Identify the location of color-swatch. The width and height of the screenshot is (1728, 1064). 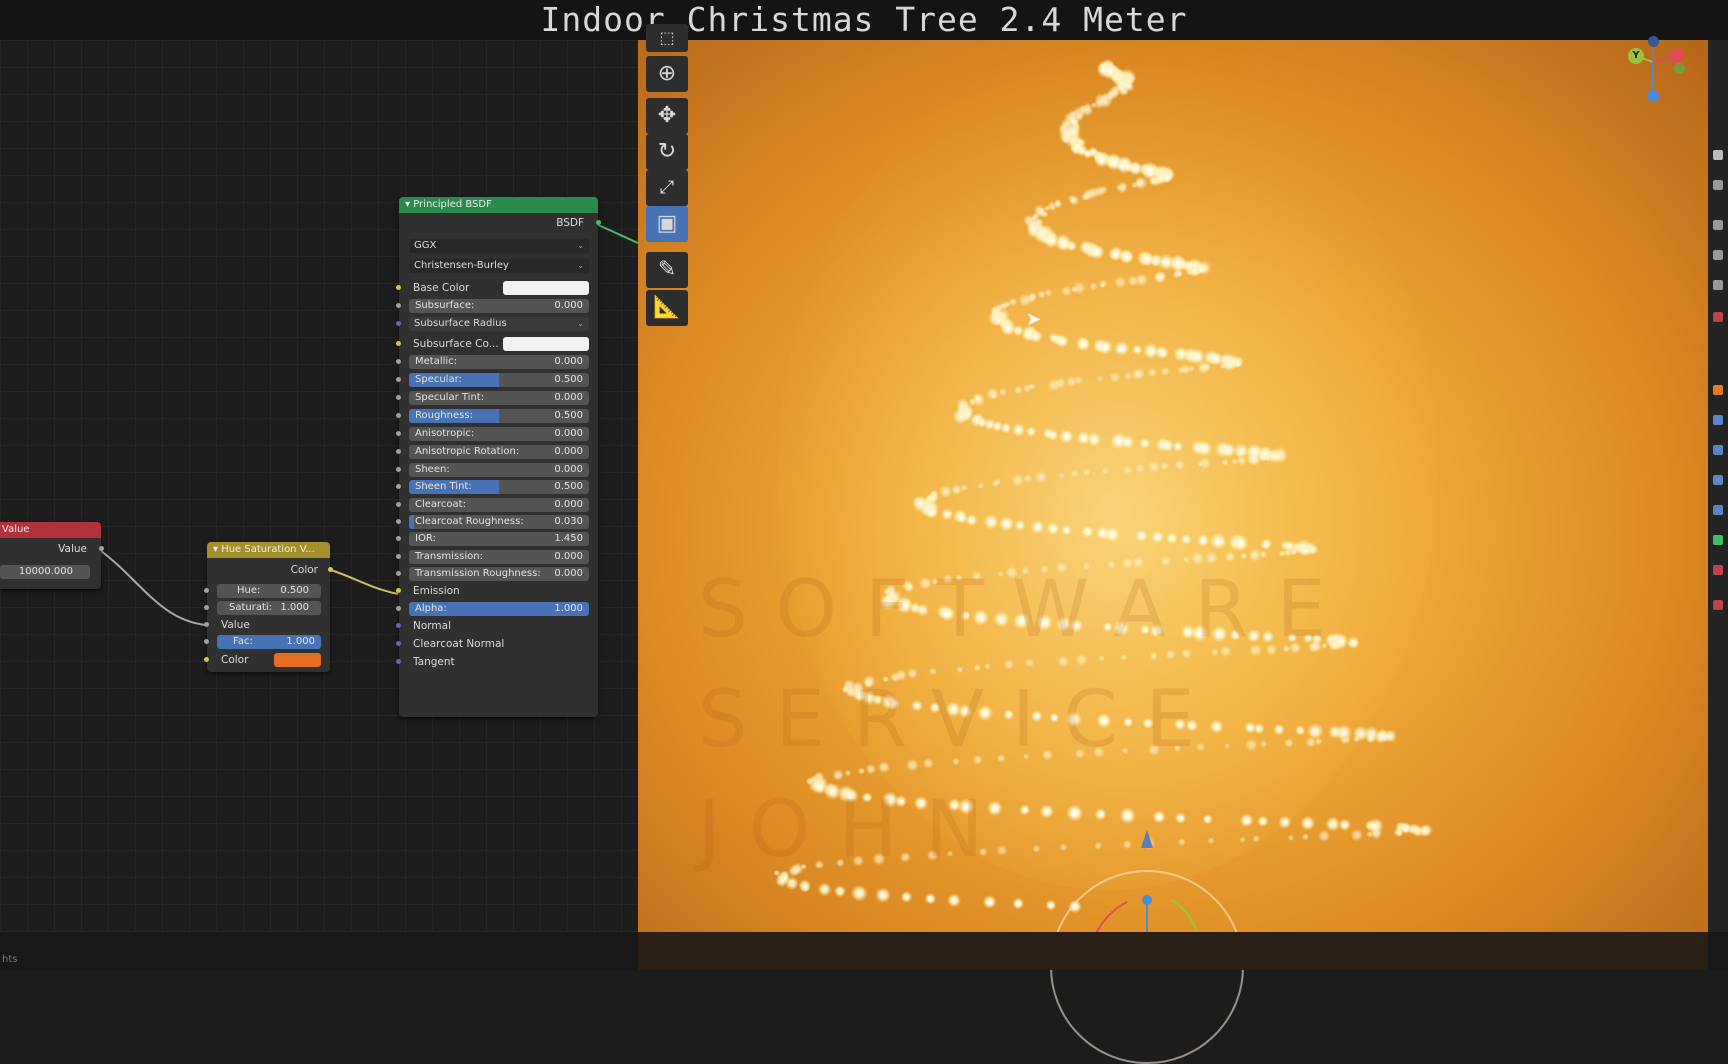
(297, 660).